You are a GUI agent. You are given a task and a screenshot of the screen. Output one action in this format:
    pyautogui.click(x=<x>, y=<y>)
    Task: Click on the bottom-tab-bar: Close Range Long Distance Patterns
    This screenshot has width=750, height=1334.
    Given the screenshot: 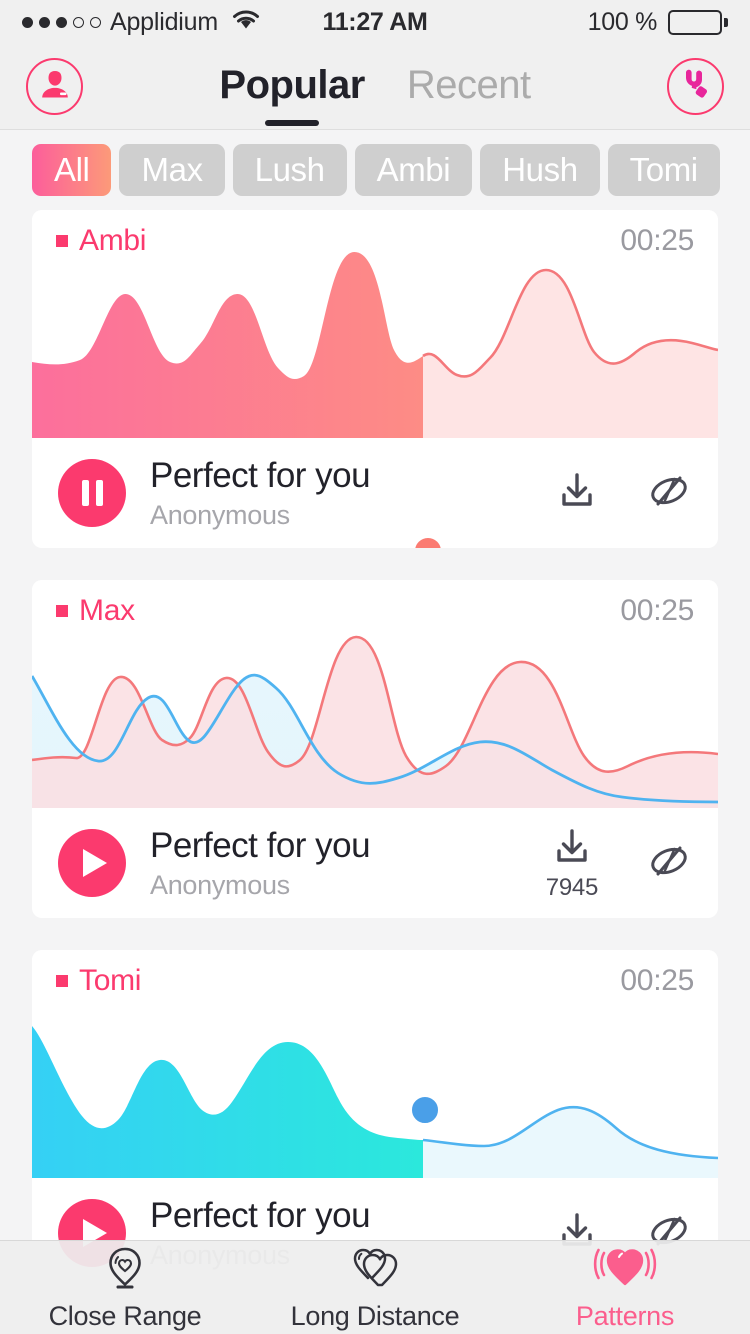 What is the action you would take?
    pyautogui.click(x=375, y=1287)
    